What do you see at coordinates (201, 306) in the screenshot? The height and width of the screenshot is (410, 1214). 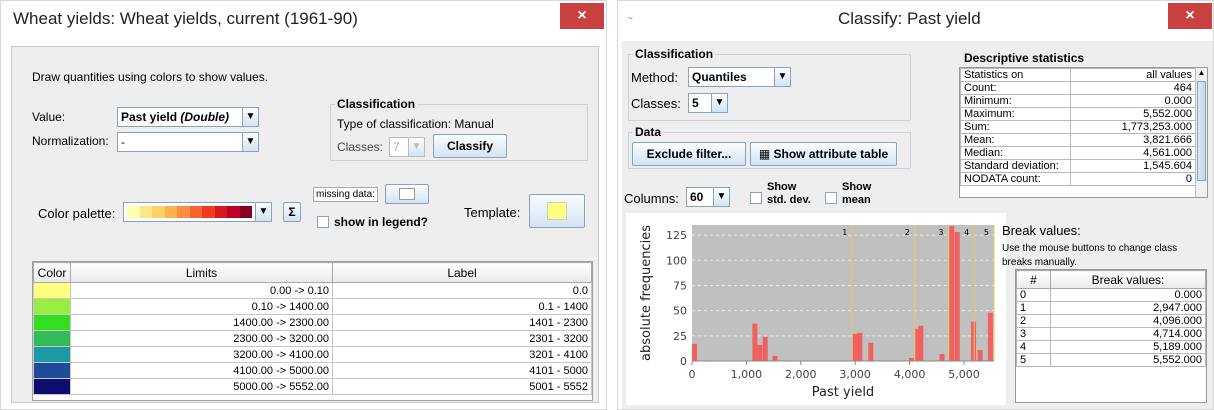 I see `class-limits-cell: 0.10 -> 1400.00` at bounding box center [201, 306].